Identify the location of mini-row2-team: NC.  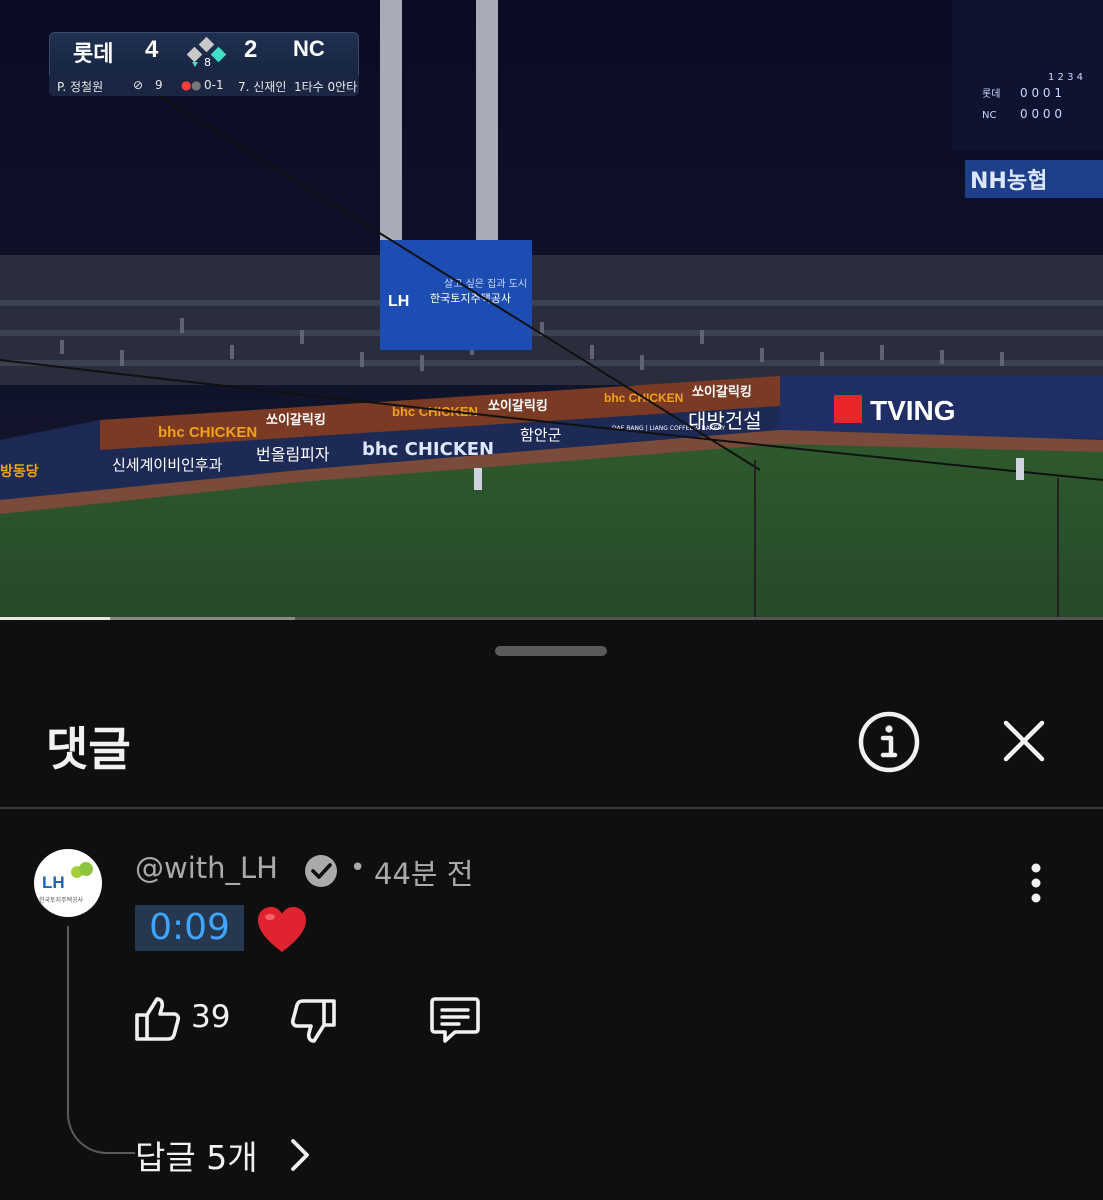
(989, 115).